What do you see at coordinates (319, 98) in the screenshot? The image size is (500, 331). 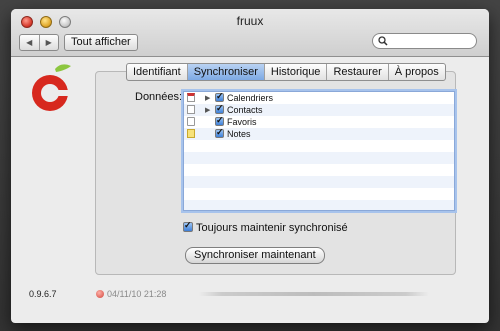 I see `list-item: ▶ Calendriers` at bounding box center [319, 98].